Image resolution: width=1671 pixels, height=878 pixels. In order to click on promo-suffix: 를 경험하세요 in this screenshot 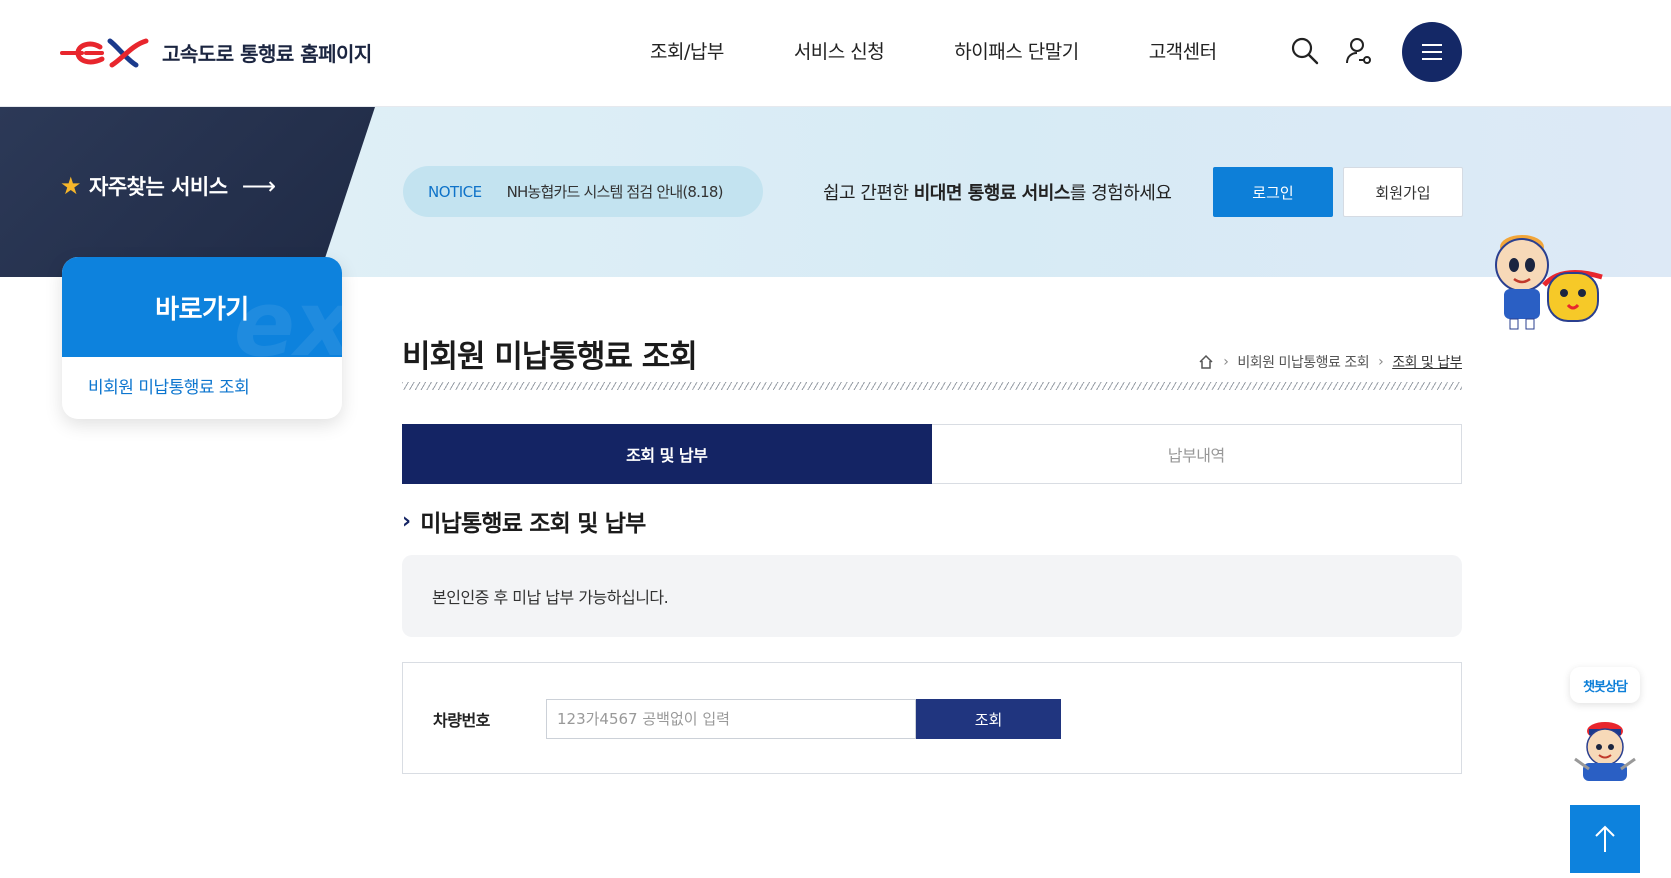, I will do `click(1120, 193)`.